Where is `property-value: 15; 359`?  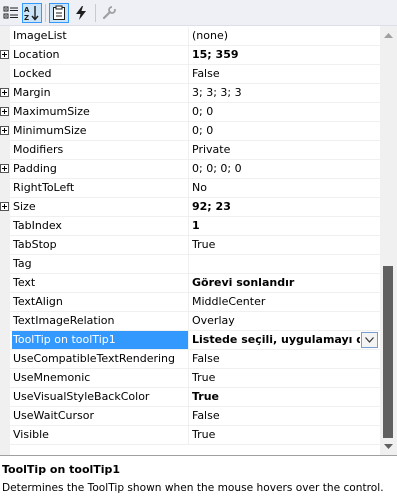
property-value: 15; 359 is located at coordinates (282, 55).